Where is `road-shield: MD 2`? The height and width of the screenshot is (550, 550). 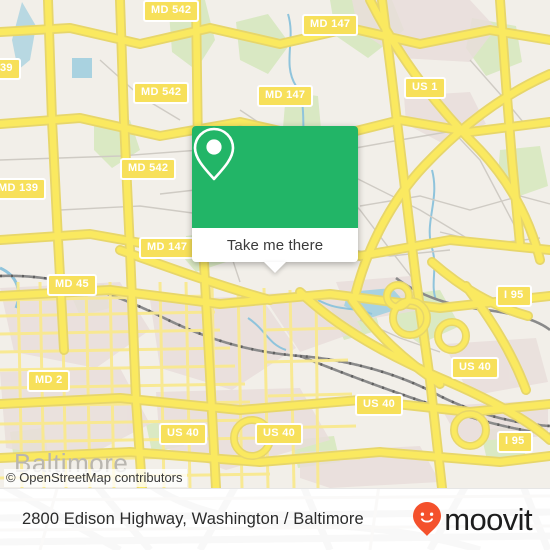 road-shield: MD 2 is located at coordinates (49, 381).